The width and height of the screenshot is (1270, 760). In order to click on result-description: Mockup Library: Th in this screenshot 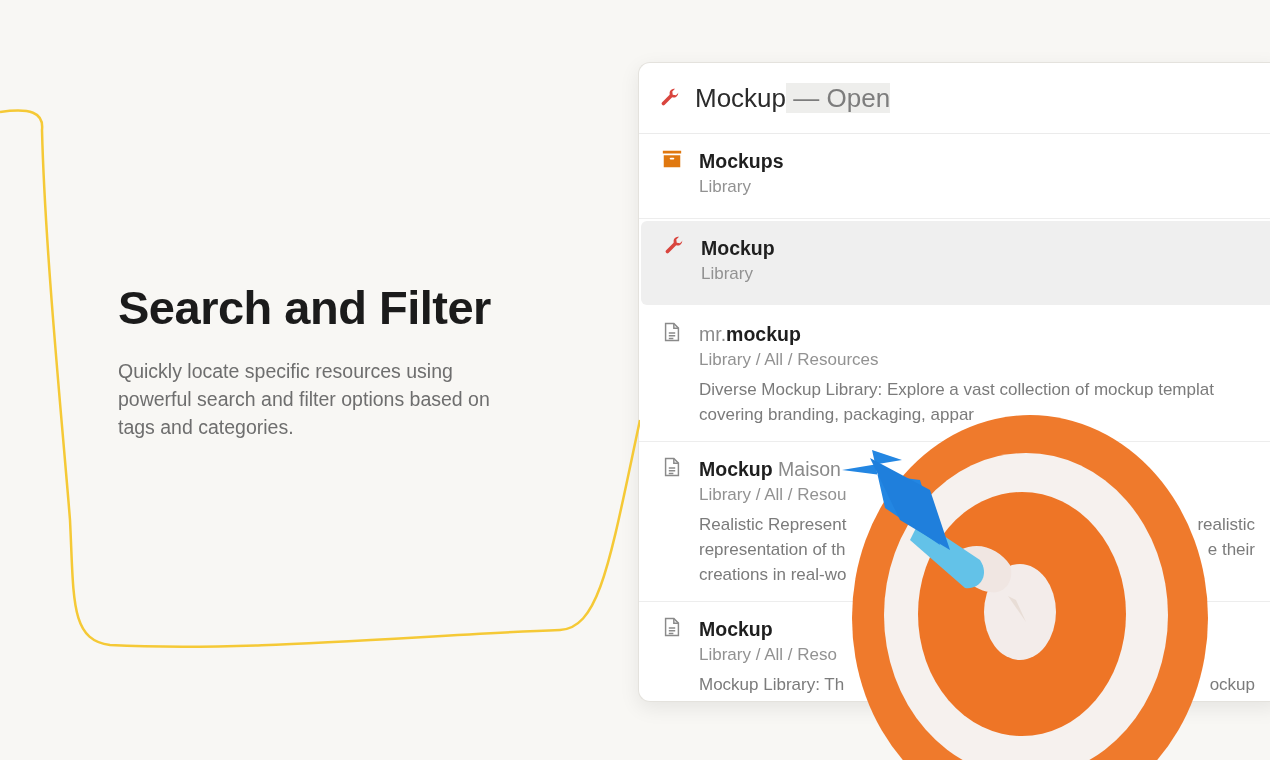, I will do `click(772, 685)`.